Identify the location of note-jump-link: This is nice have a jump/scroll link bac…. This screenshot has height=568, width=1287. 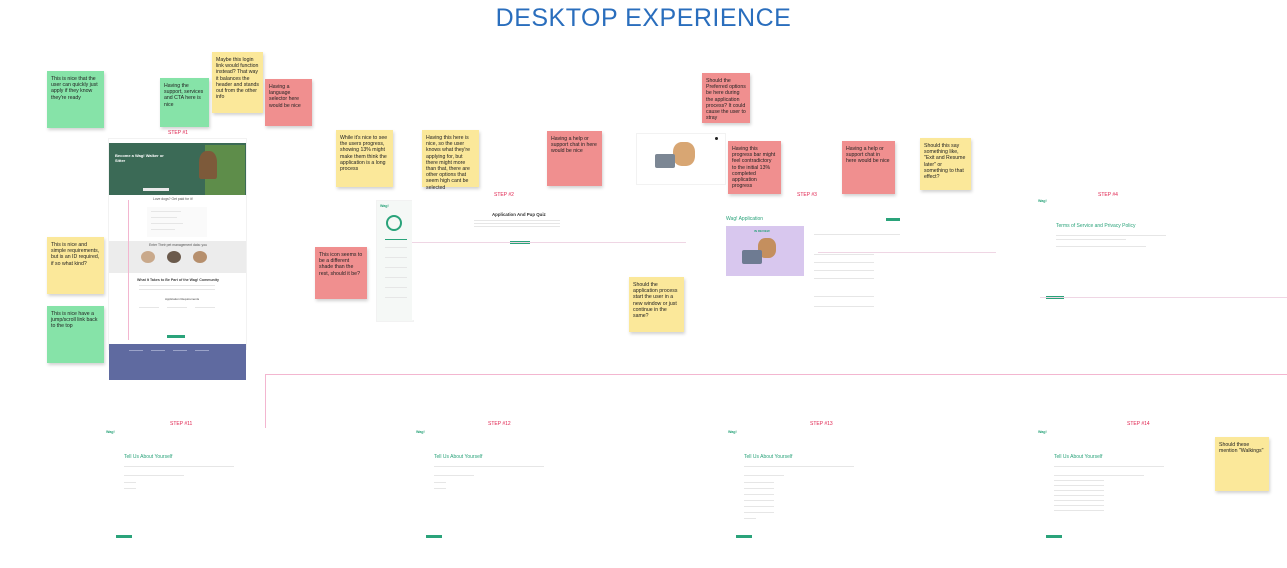
(75, 334).